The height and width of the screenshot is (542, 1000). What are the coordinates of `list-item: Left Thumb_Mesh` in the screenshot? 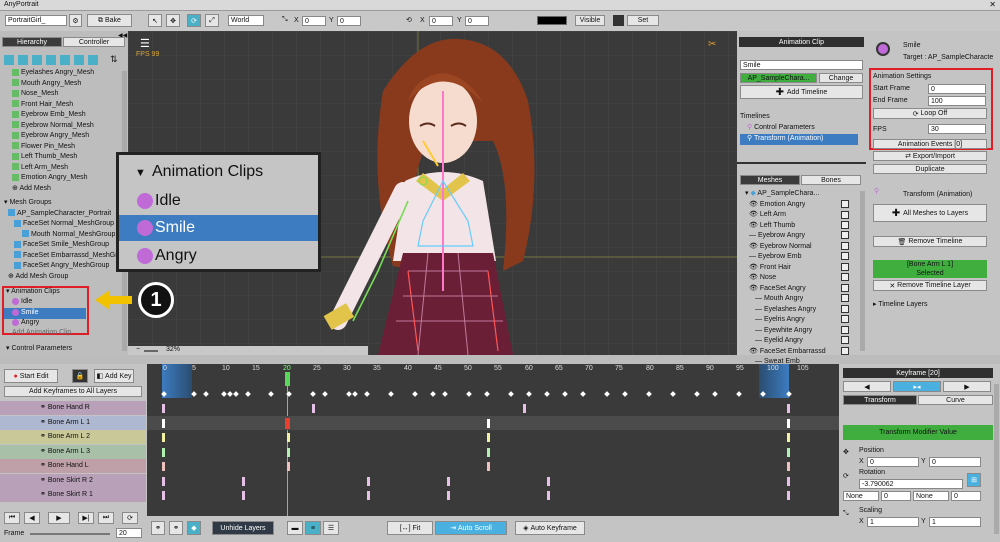 It's located at (44, 157).